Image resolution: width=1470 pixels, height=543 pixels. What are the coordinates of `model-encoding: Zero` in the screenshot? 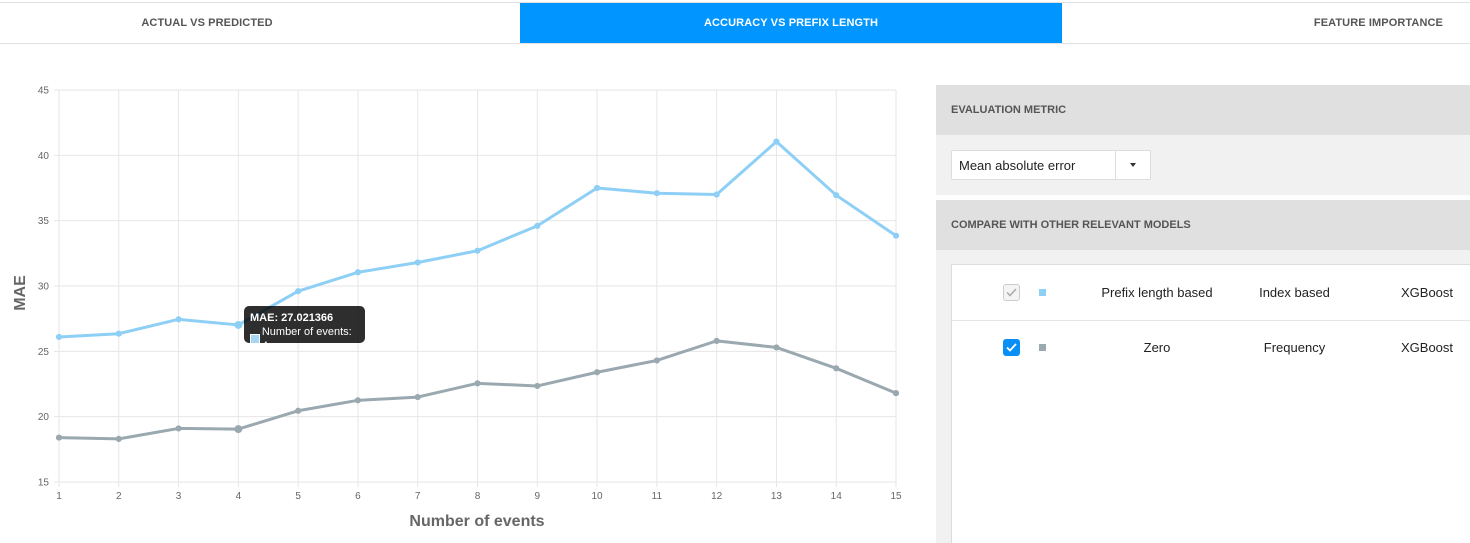 It's located at (1157, 347).